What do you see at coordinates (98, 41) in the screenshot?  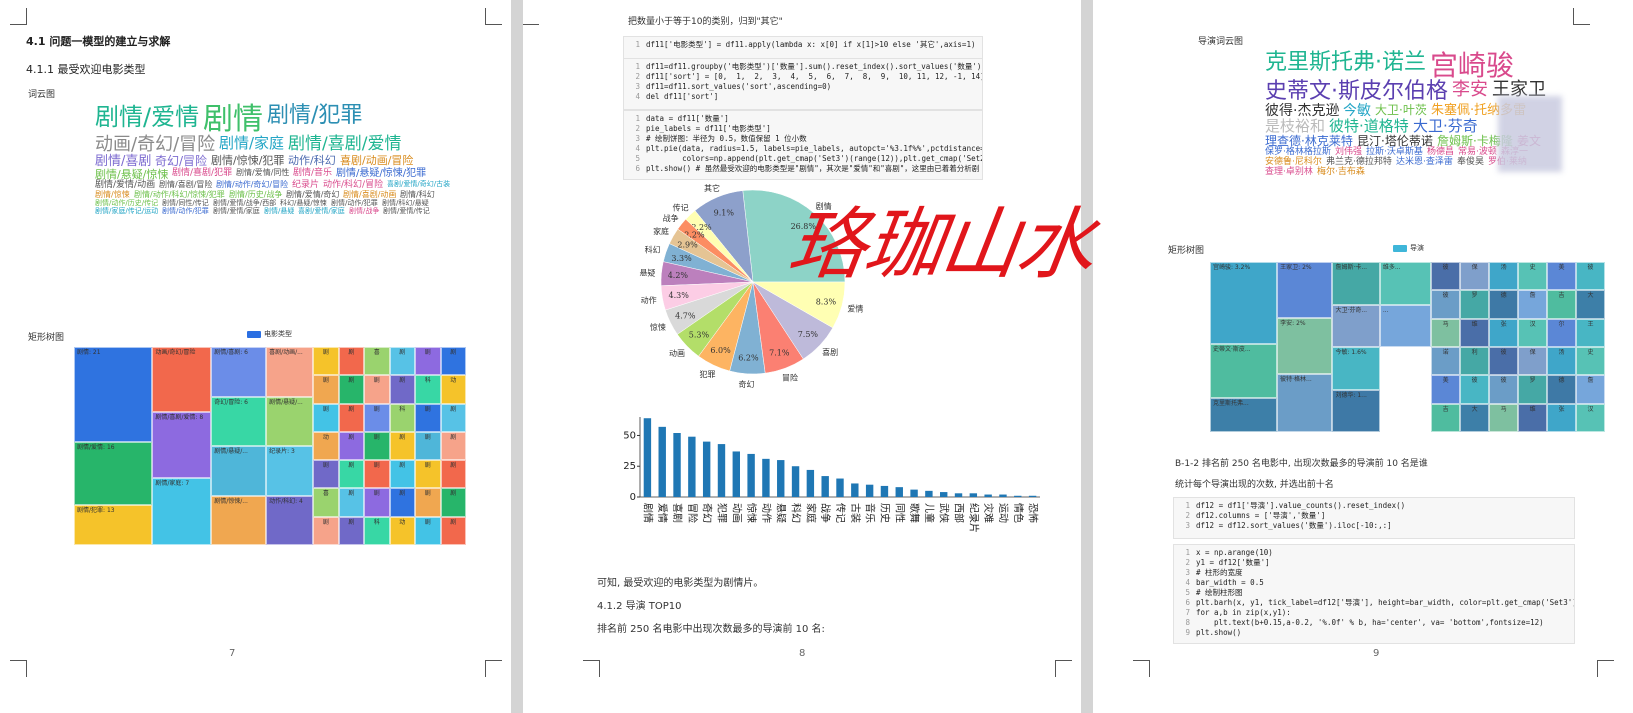 I see `section-heading: 4.1 问题一模型的建立与求解` at bounding box center [98, 41].